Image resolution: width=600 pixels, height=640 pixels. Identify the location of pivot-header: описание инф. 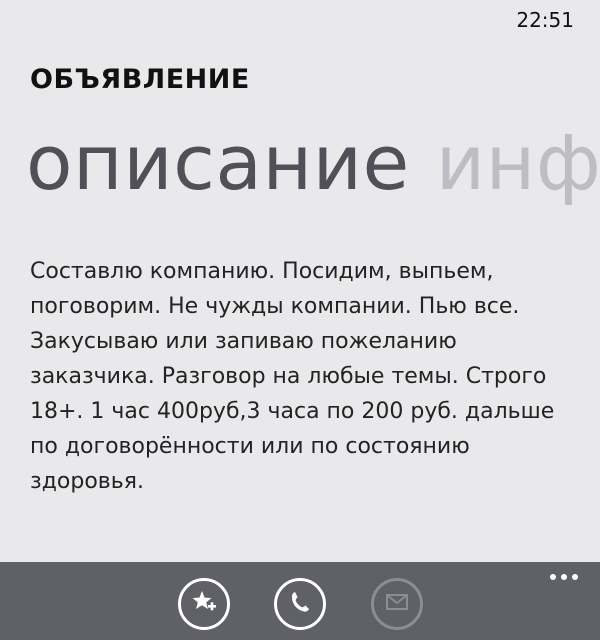
(313, 163).